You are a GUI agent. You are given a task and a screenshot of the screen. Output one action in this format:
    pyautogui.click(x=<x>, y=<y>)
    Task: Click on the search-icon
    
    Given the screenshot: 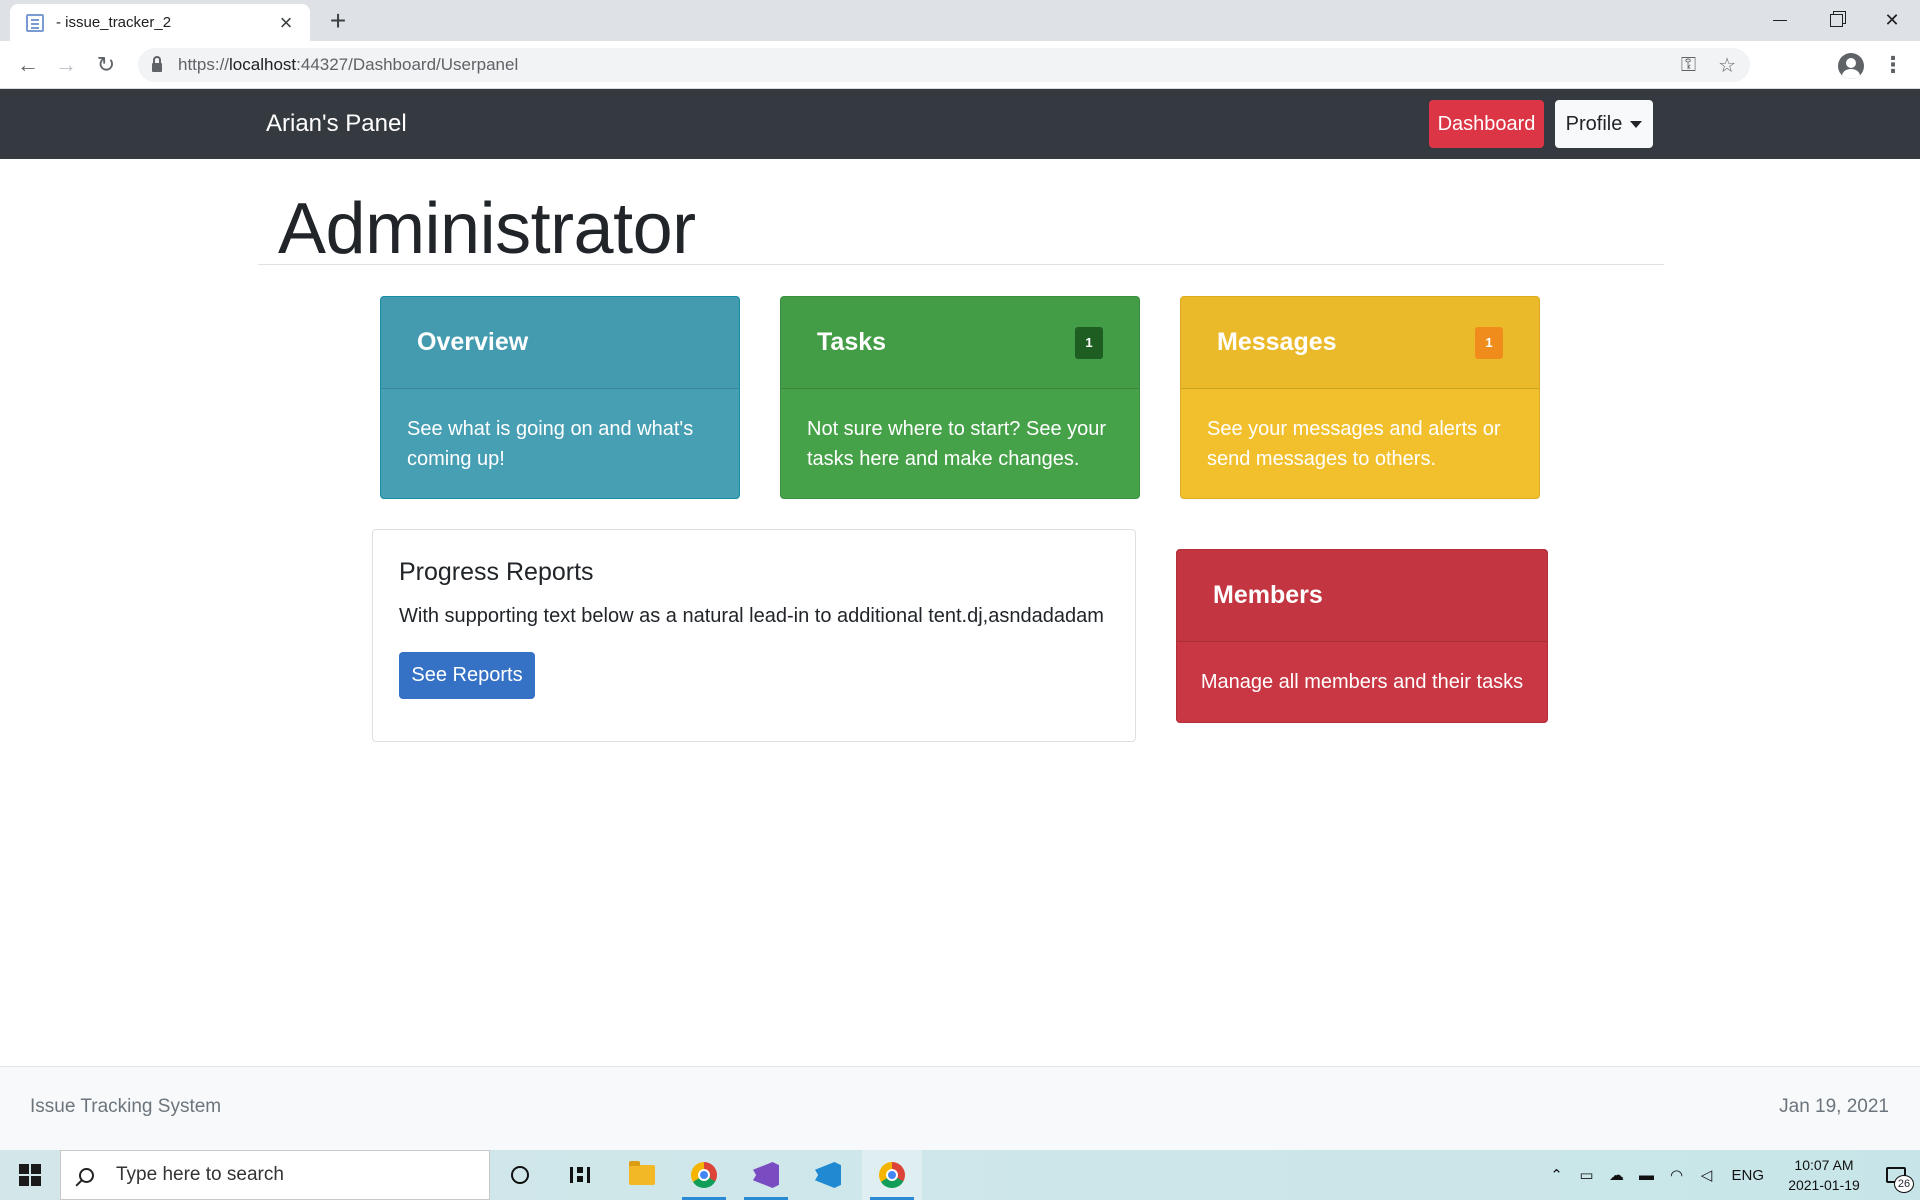 What is the action you would take?
    pyautogui.click(x=86, y=1175)
    